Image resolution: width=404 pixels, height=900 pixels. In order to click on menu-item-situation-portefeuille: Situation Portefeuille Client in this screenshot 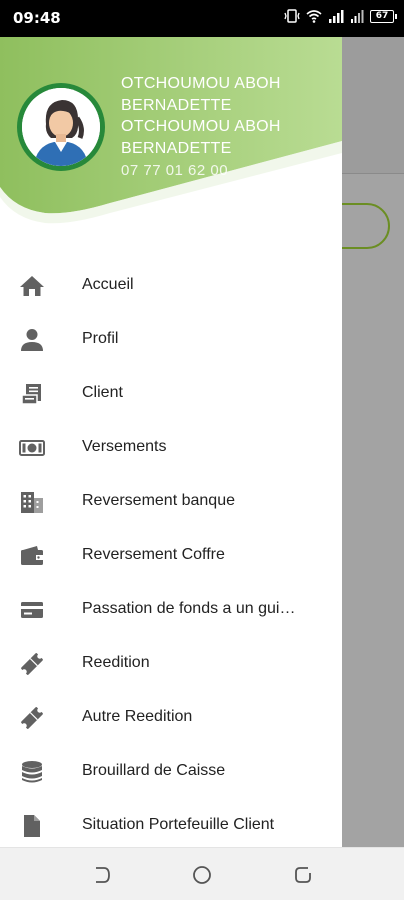, I will do `click(171, 823)`.